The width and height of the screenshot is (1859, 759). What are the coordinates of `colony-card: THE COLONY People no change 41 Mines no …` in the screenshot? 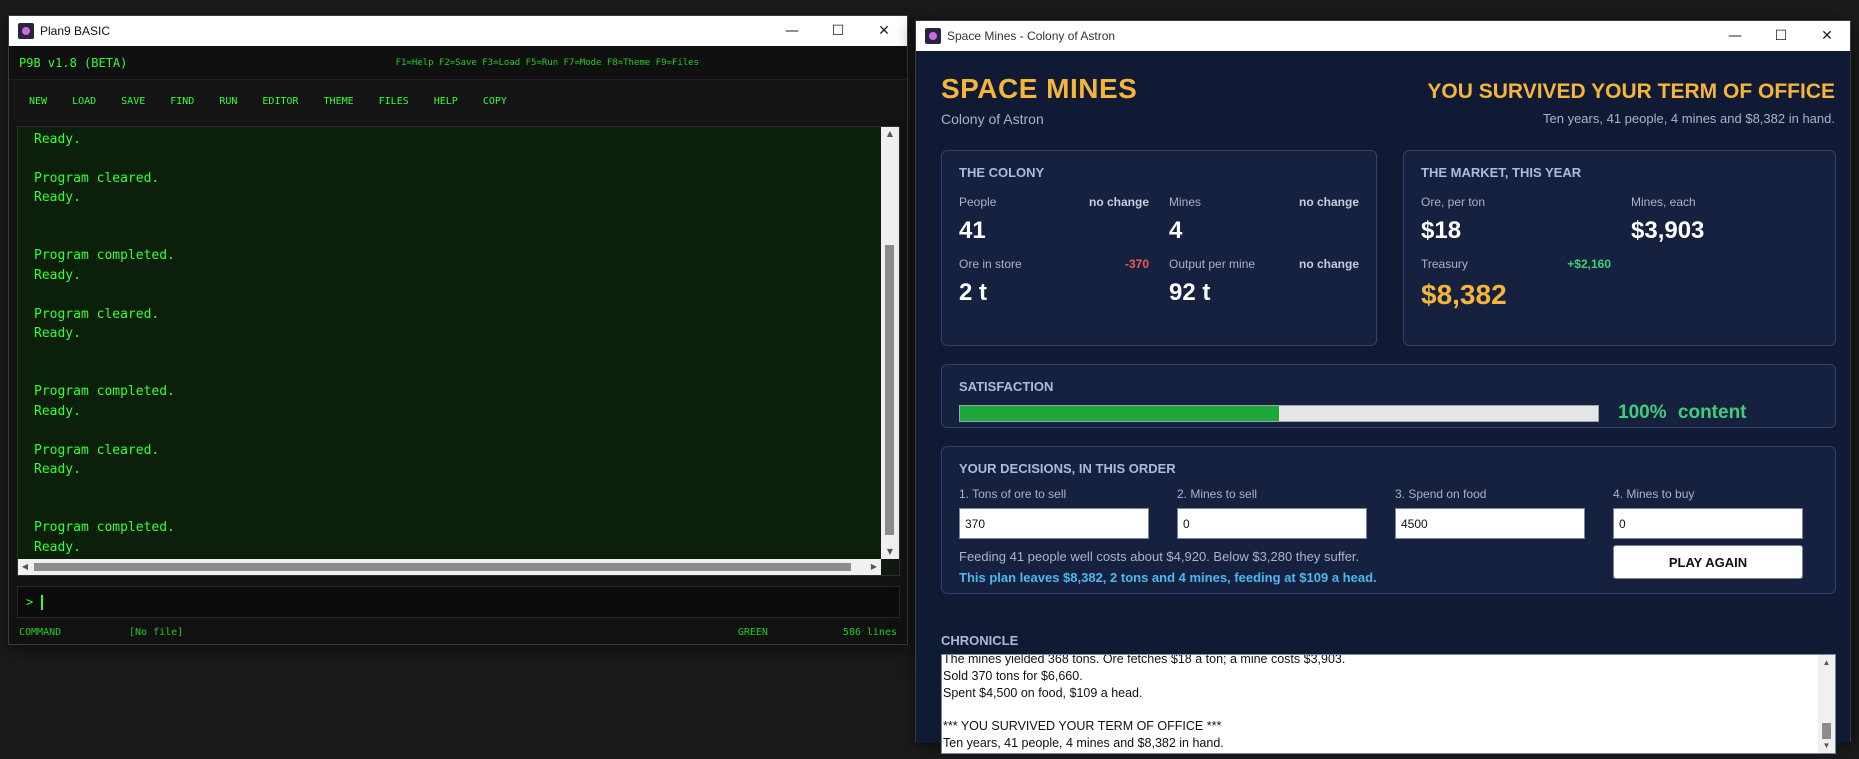 It's located at (1159, 248).